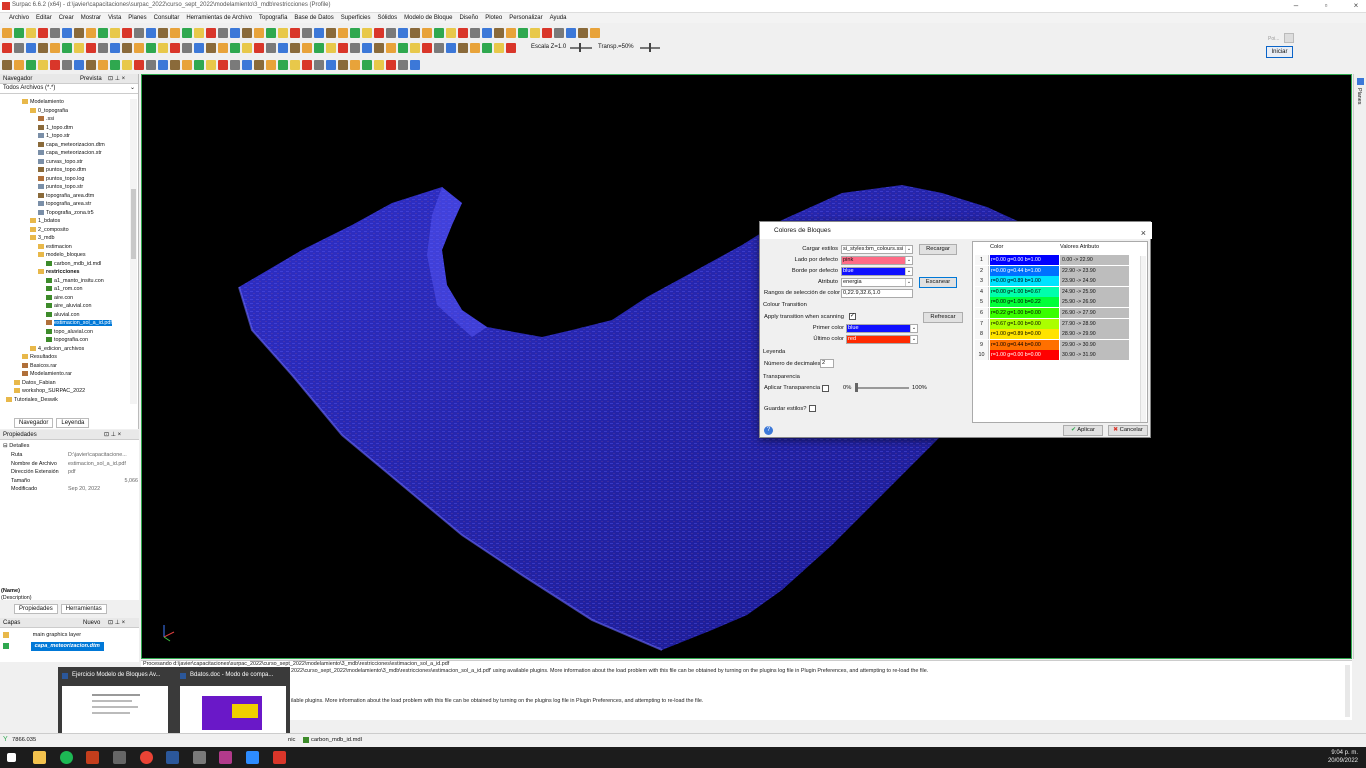 The width and height of the screenshot is (1366, 768). I want to click on grammarly-icon, so click(225, 757).